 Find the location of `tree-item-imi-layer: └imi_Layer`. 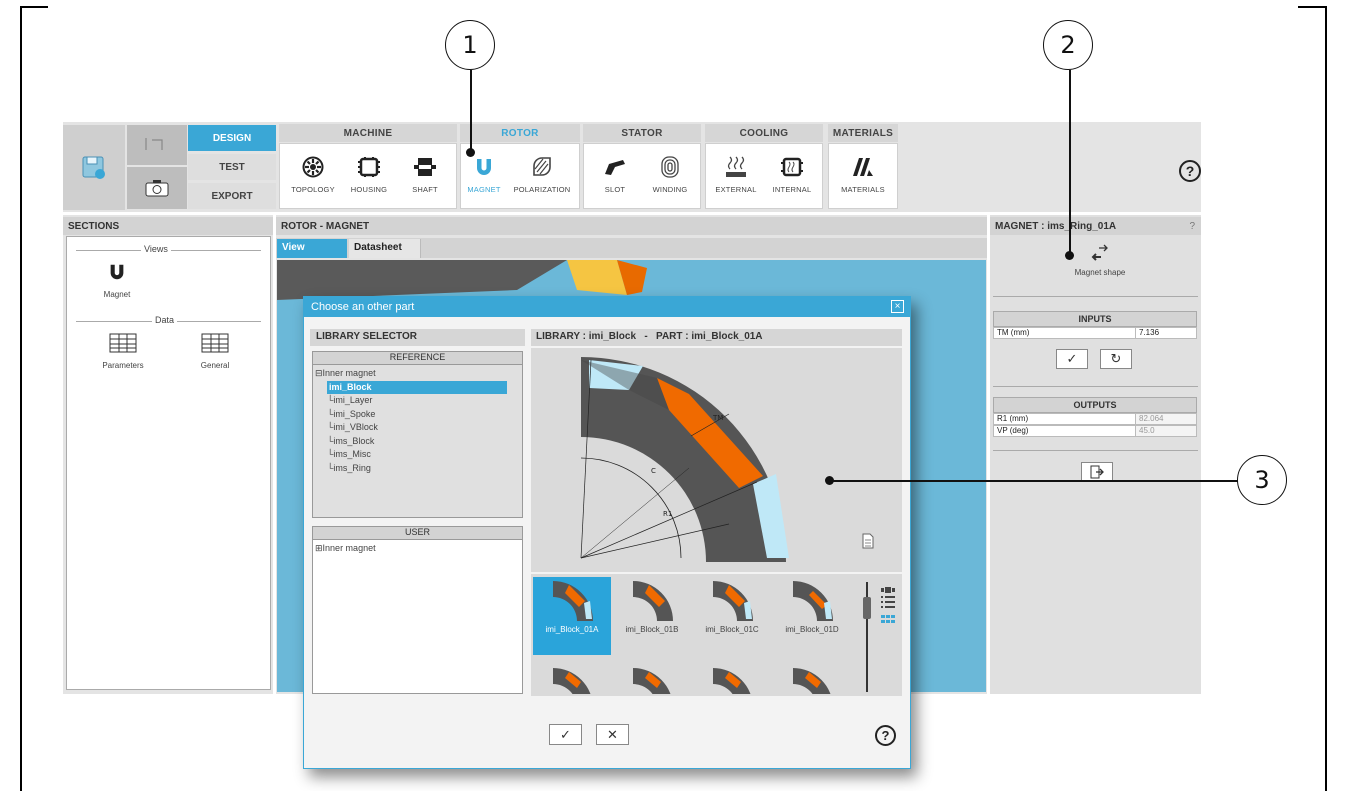

tree-item-imi-layer: └imi_Layer is located at coordinates (418, 401).